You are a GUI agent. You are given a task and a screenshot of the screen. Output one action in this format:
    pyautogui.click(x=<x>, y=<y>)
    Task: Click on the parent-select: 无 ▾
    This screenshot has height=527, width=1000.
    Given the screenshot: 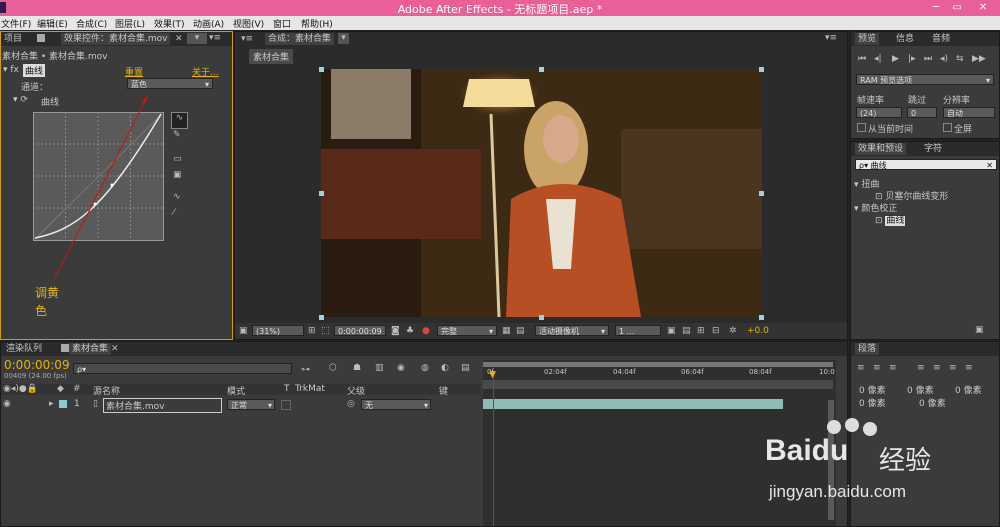 What is the action you would take?
    pyautogui.click(x=396, y=404)
    